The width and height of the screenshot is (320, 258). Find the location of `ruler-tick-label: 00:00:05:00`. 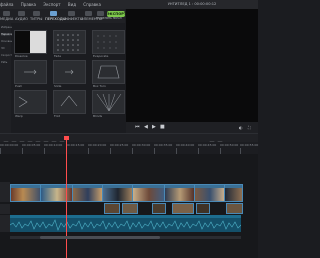

ruler-tick-label: 00:00:05:00 is located at coordinates (31, 145).